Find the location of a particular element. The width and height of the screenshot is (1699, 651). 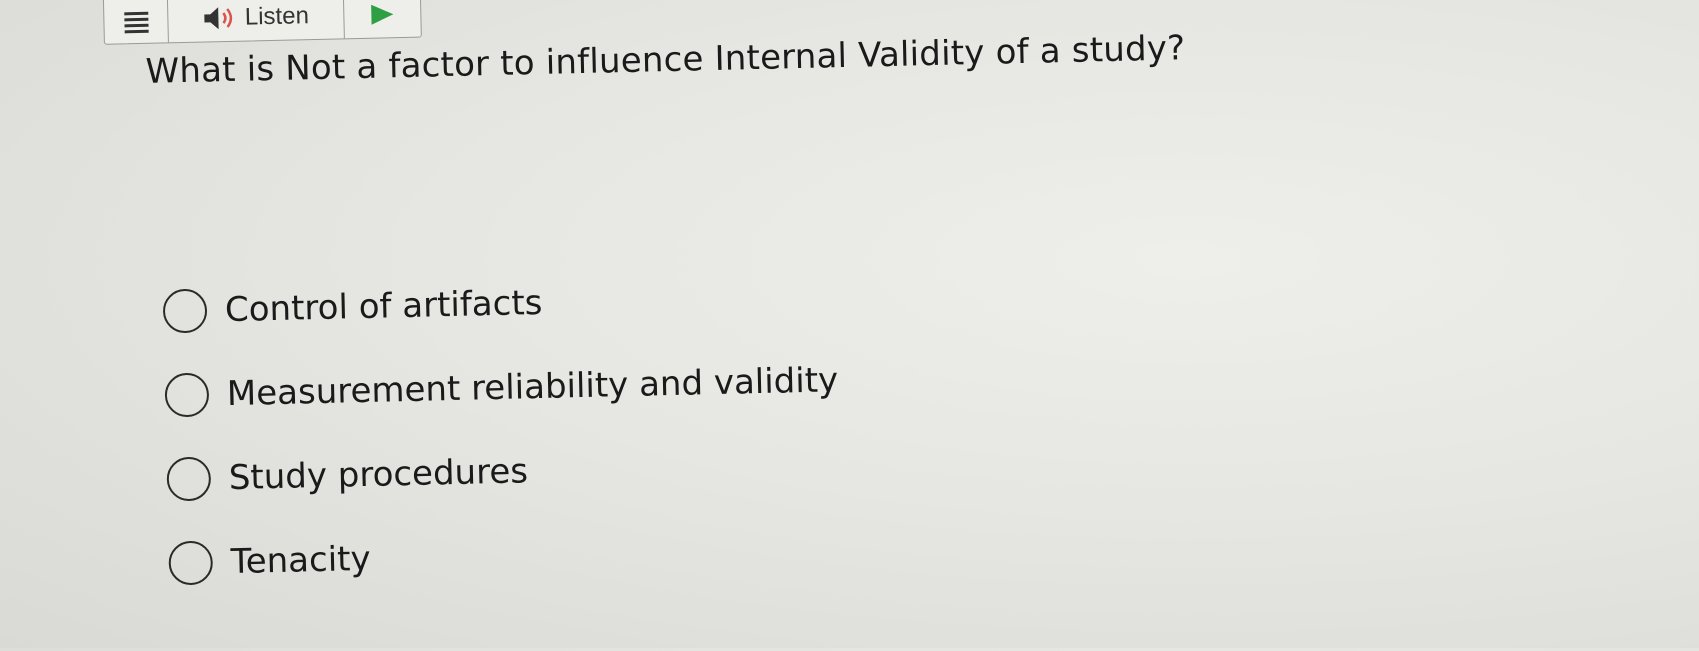

option-label: Study procedures is located at coordinates (378, 475).